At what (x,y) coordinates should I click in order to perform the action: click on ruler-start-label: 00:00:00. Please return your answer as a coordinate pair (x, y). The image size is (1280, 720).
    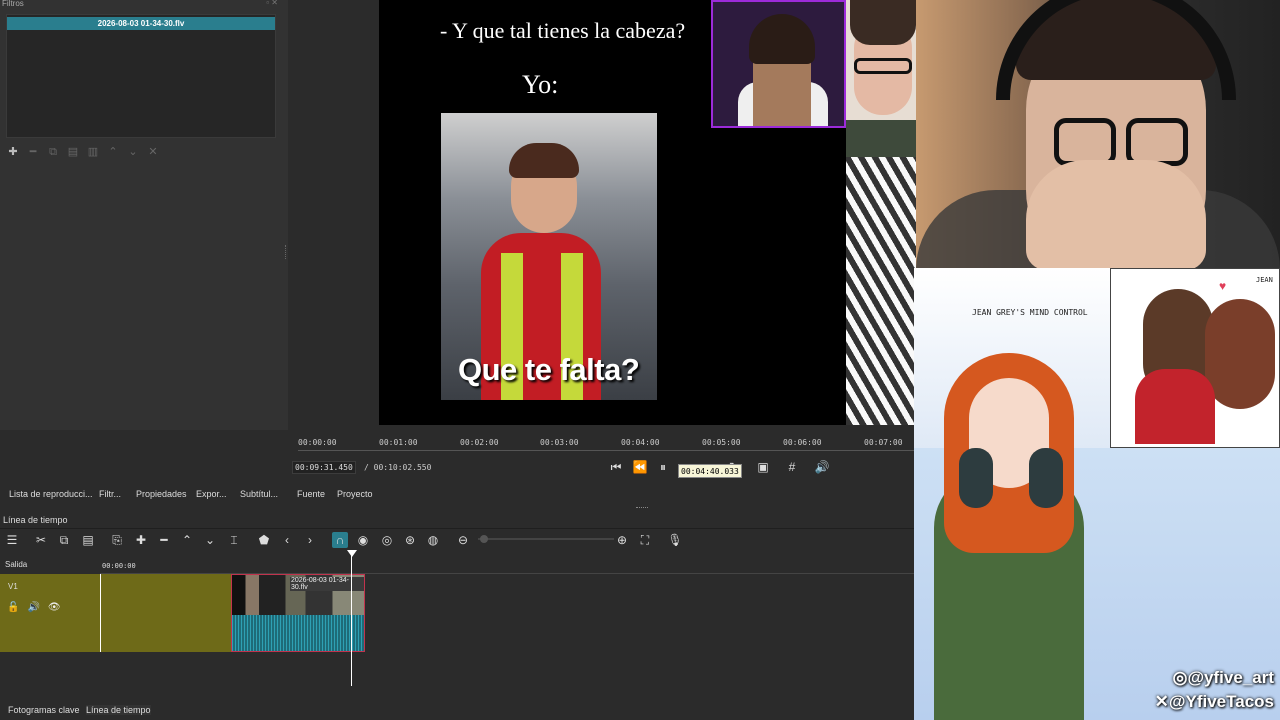
    Looking at the image, I should click on (119, 566).